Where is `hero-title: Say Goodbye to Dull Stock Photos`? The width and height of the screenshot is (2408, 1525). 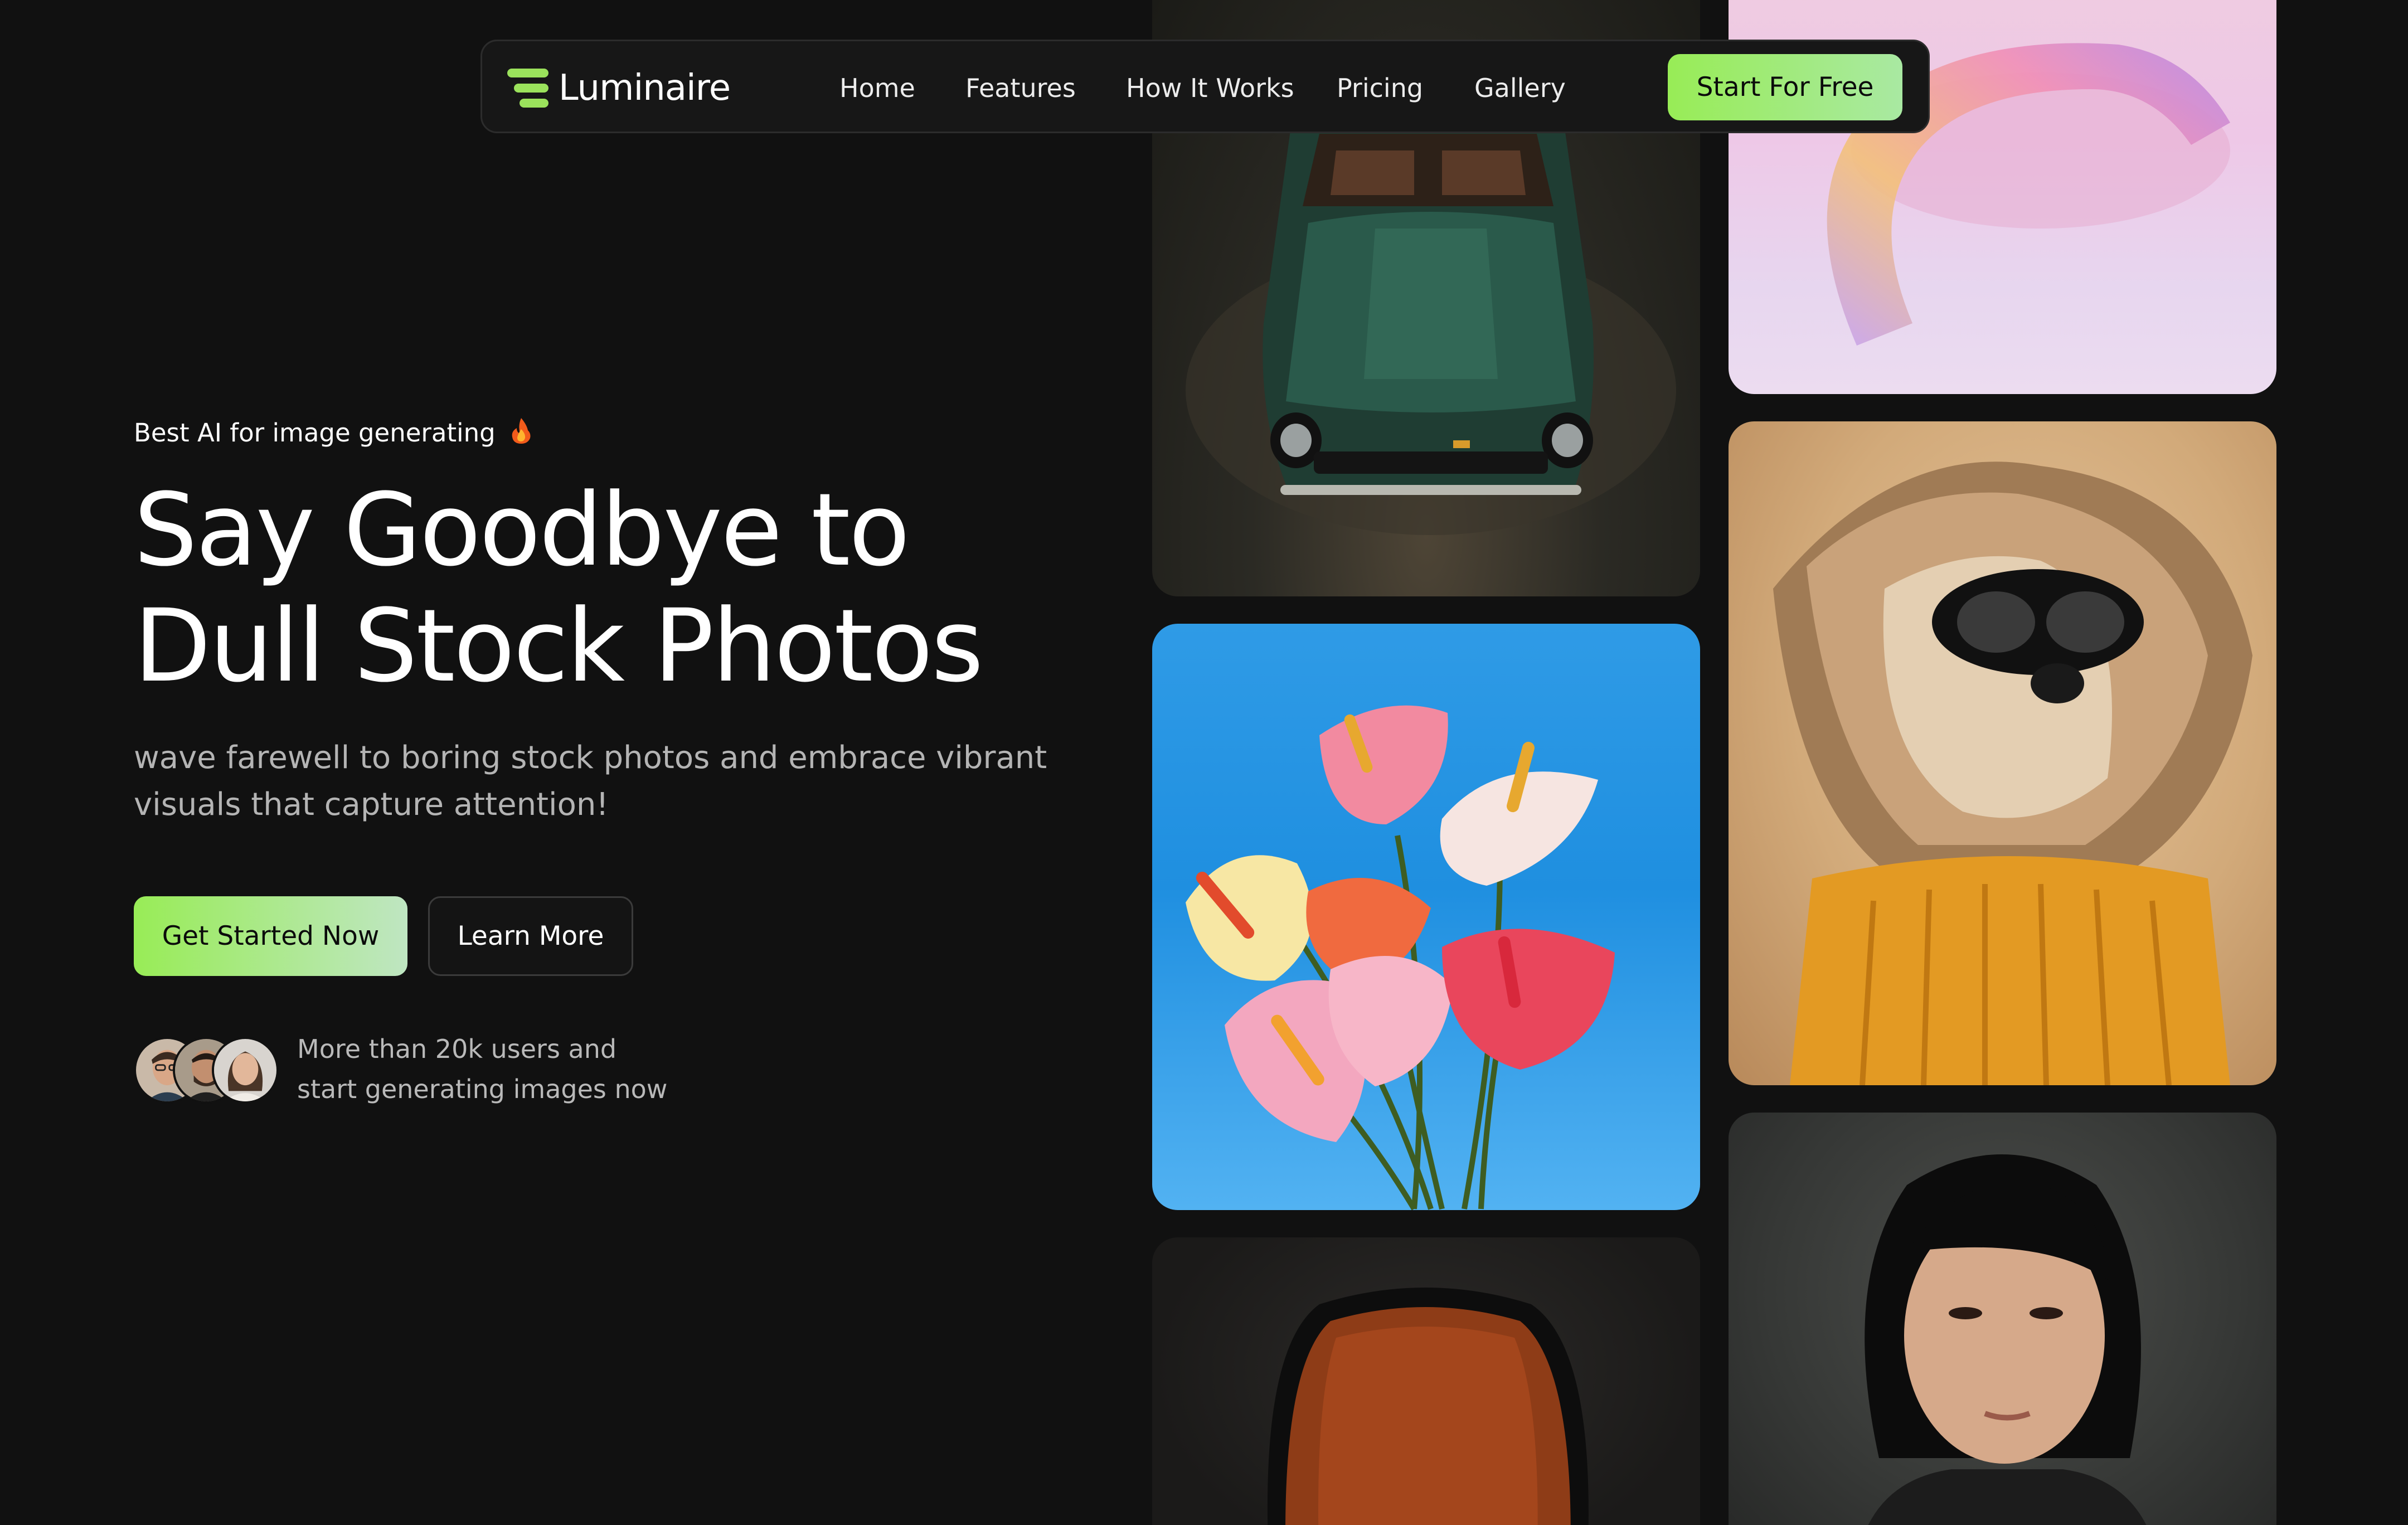 hero-title: Say Goodbye to Dull Stock Photos is located at coordinates (630, 589).